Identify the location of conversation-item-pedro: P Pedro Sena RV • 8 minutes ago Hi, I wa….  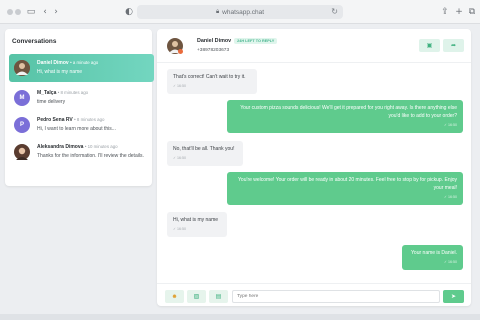
(81, 125).